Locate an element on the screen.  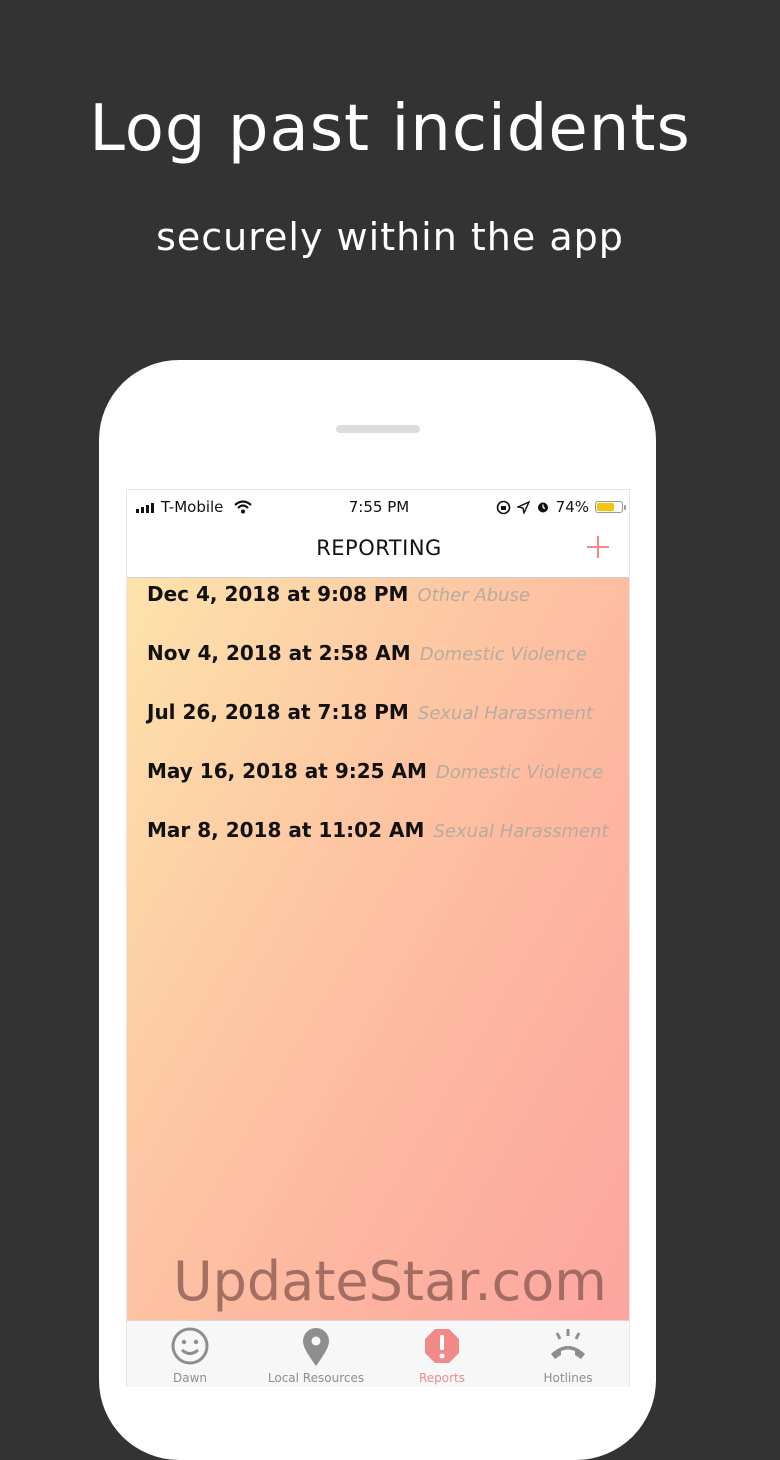
tab-reports: Reports is located at coordinates (442, 1354).